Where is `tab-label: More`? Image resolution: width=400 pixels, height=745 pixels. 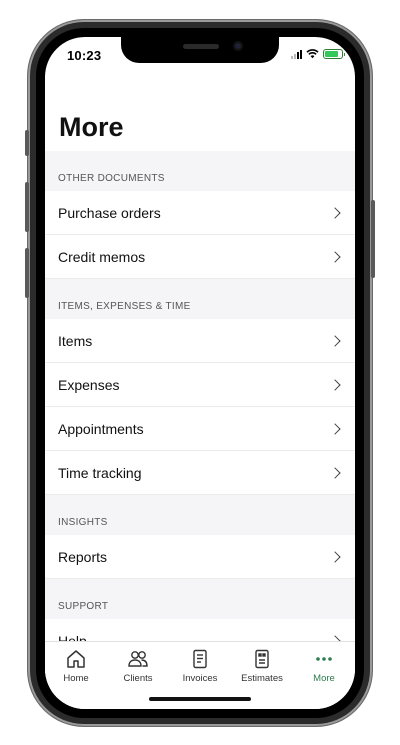
tab-label: More is located at coordinates (324, 678).